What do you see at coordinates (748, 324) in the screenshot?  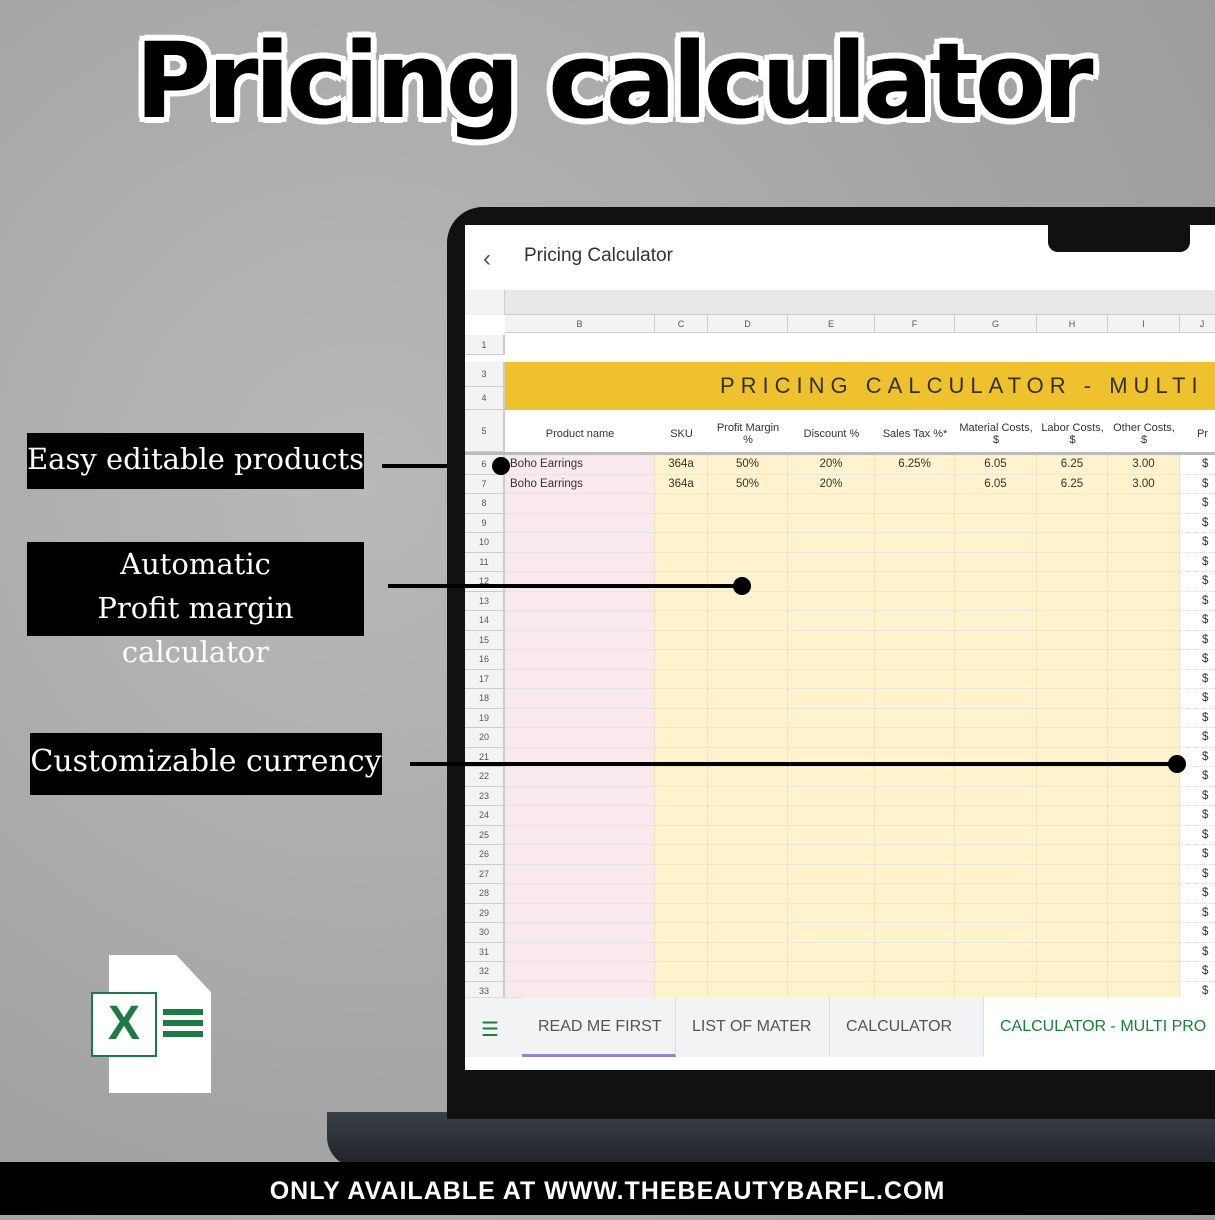 I see `column-header: D` at bounding box center [748, 324].